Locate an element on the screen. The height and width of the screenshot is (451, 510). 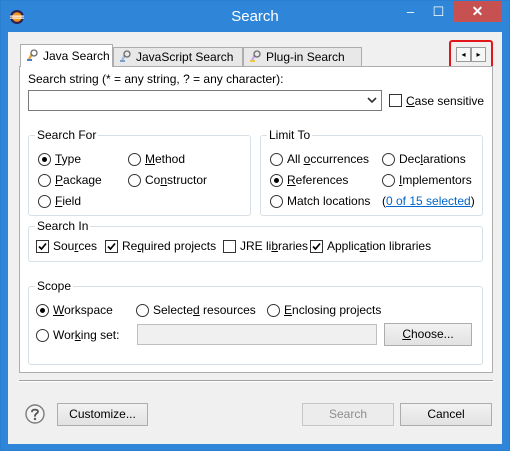
footer-separator is located at coordinates (256, 381).